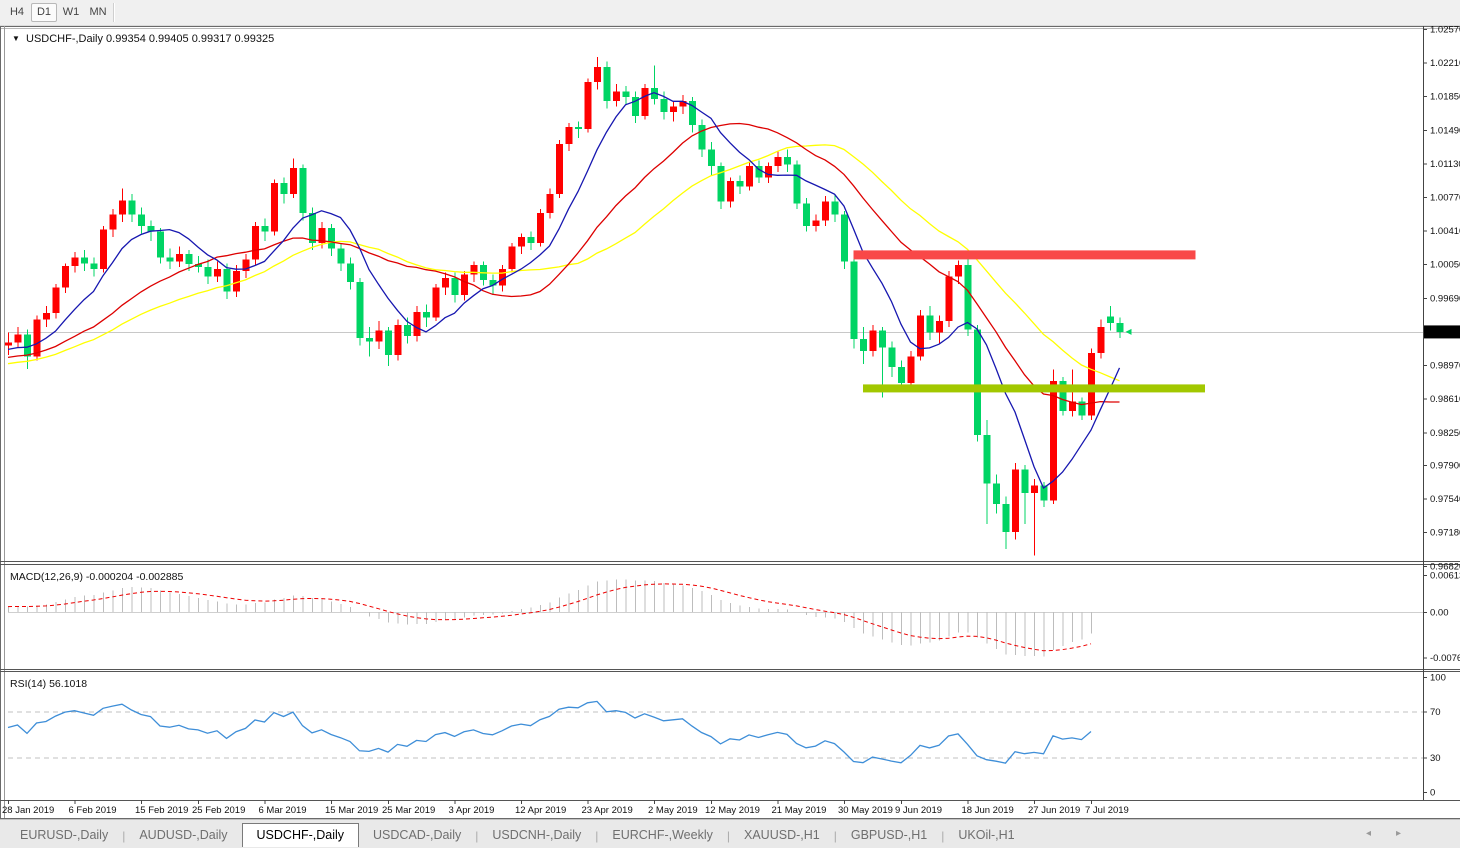 This screenshot has height=848, width=1460. Describe the element at coordinates (1445, 533) in the screenshot. I see `svg-text: 0.97180` at that location.